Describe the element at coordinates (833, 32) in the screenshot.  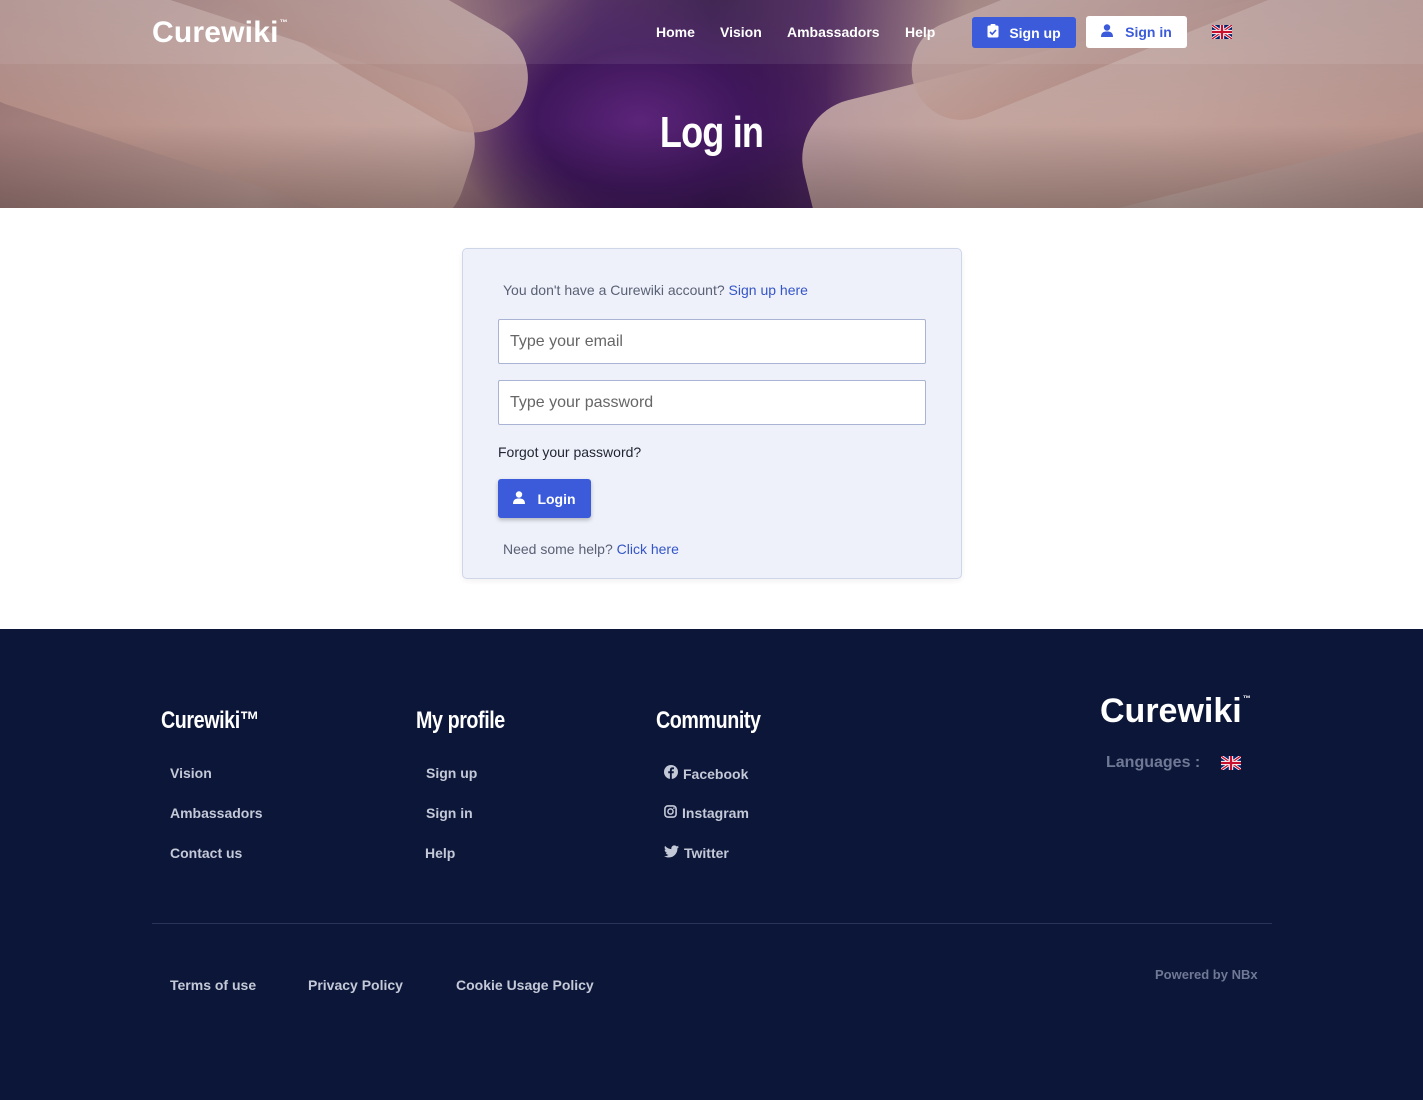
I see `nav-ambassadors: Ambassadors` at that location.